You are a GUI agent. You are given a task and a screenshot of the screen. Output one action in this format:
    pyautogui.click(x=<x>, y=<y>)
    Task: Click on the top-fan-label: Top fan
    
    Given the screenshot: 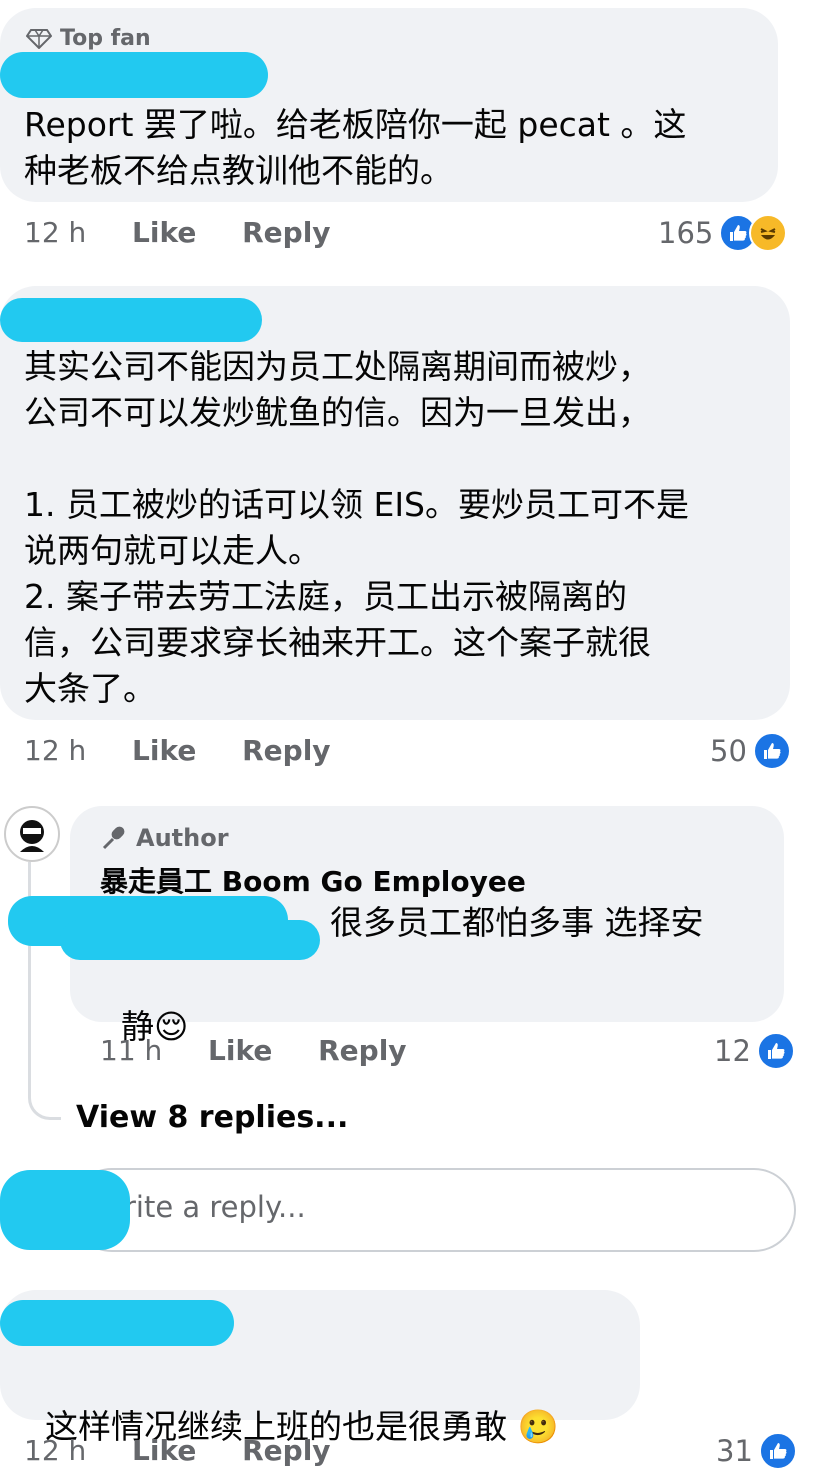 What is the action you would take?
    pyautogui.click(x=105, y=38)
    